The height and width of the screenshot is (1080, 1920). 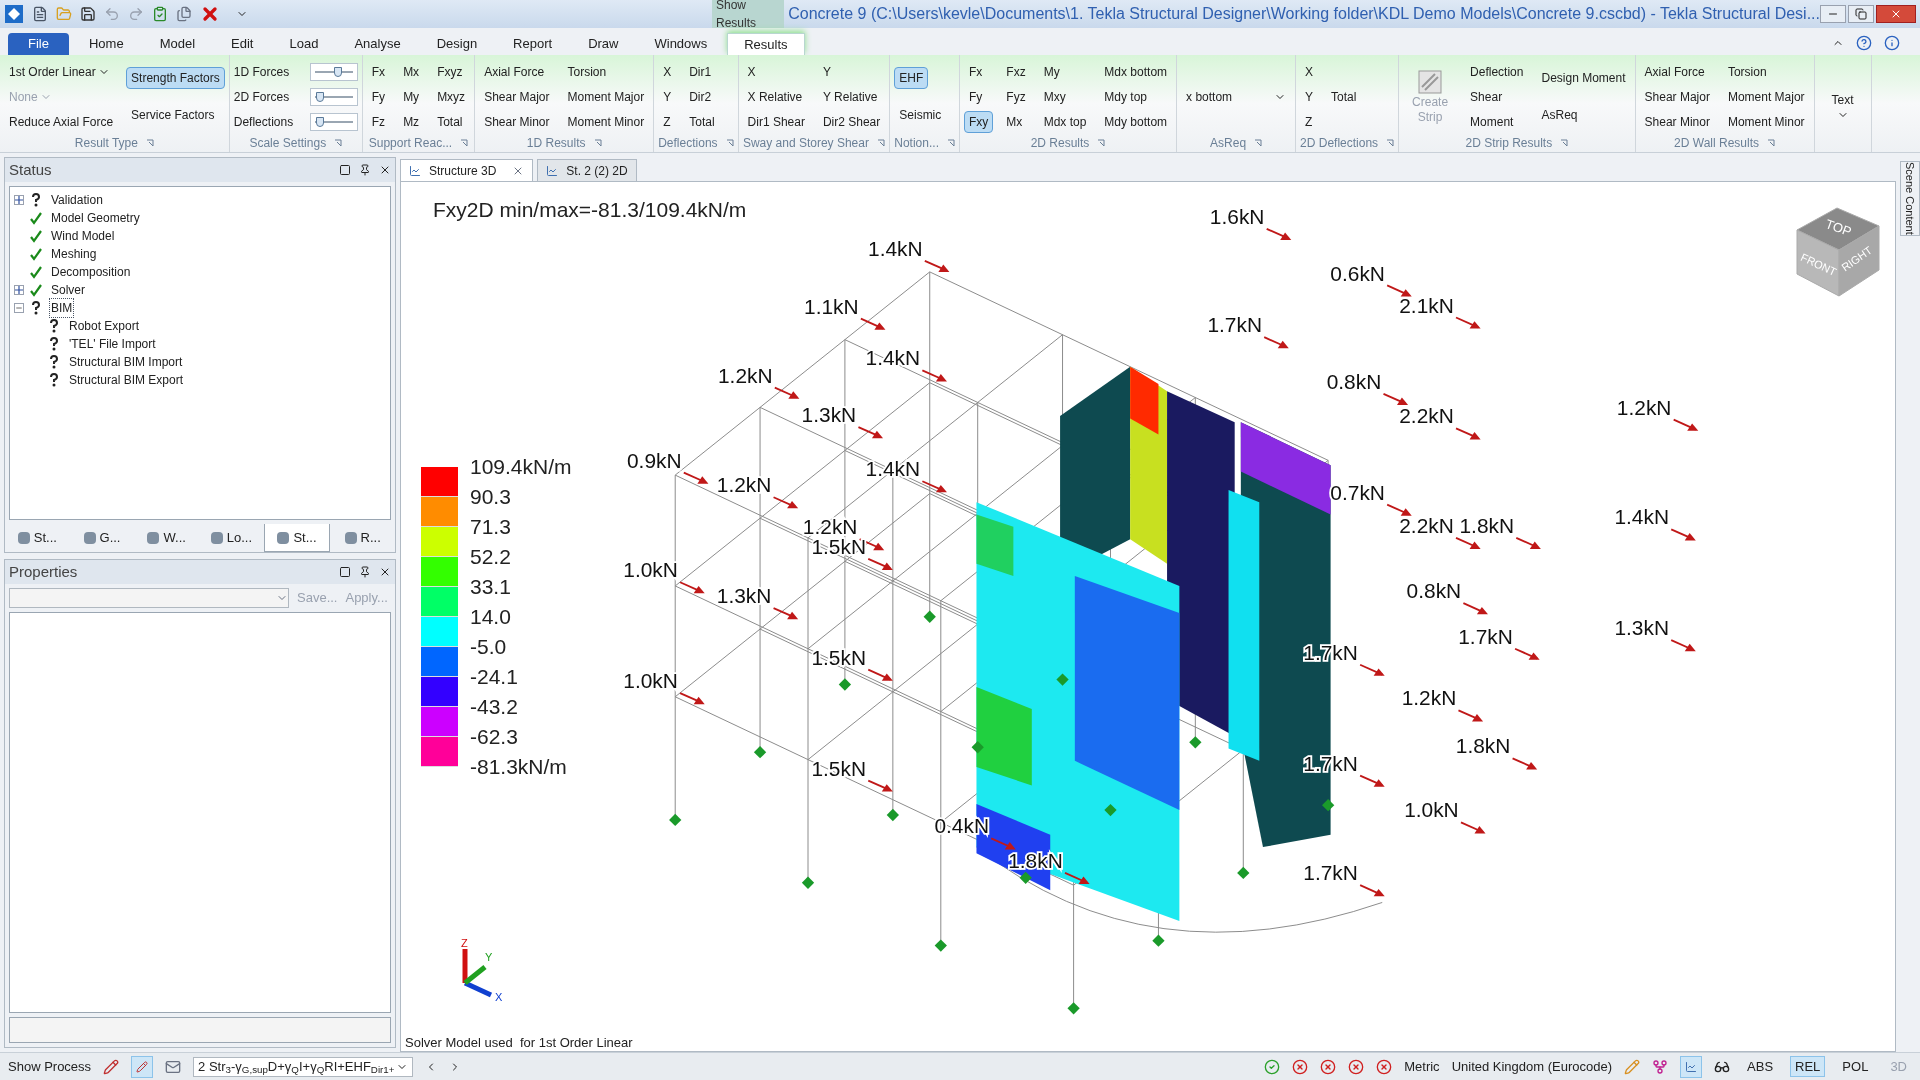 What do you see at coordinates (126, 380) in the screenshot?
I see `tree-item: Structural BIM Export` at bounding box center [126, 380].